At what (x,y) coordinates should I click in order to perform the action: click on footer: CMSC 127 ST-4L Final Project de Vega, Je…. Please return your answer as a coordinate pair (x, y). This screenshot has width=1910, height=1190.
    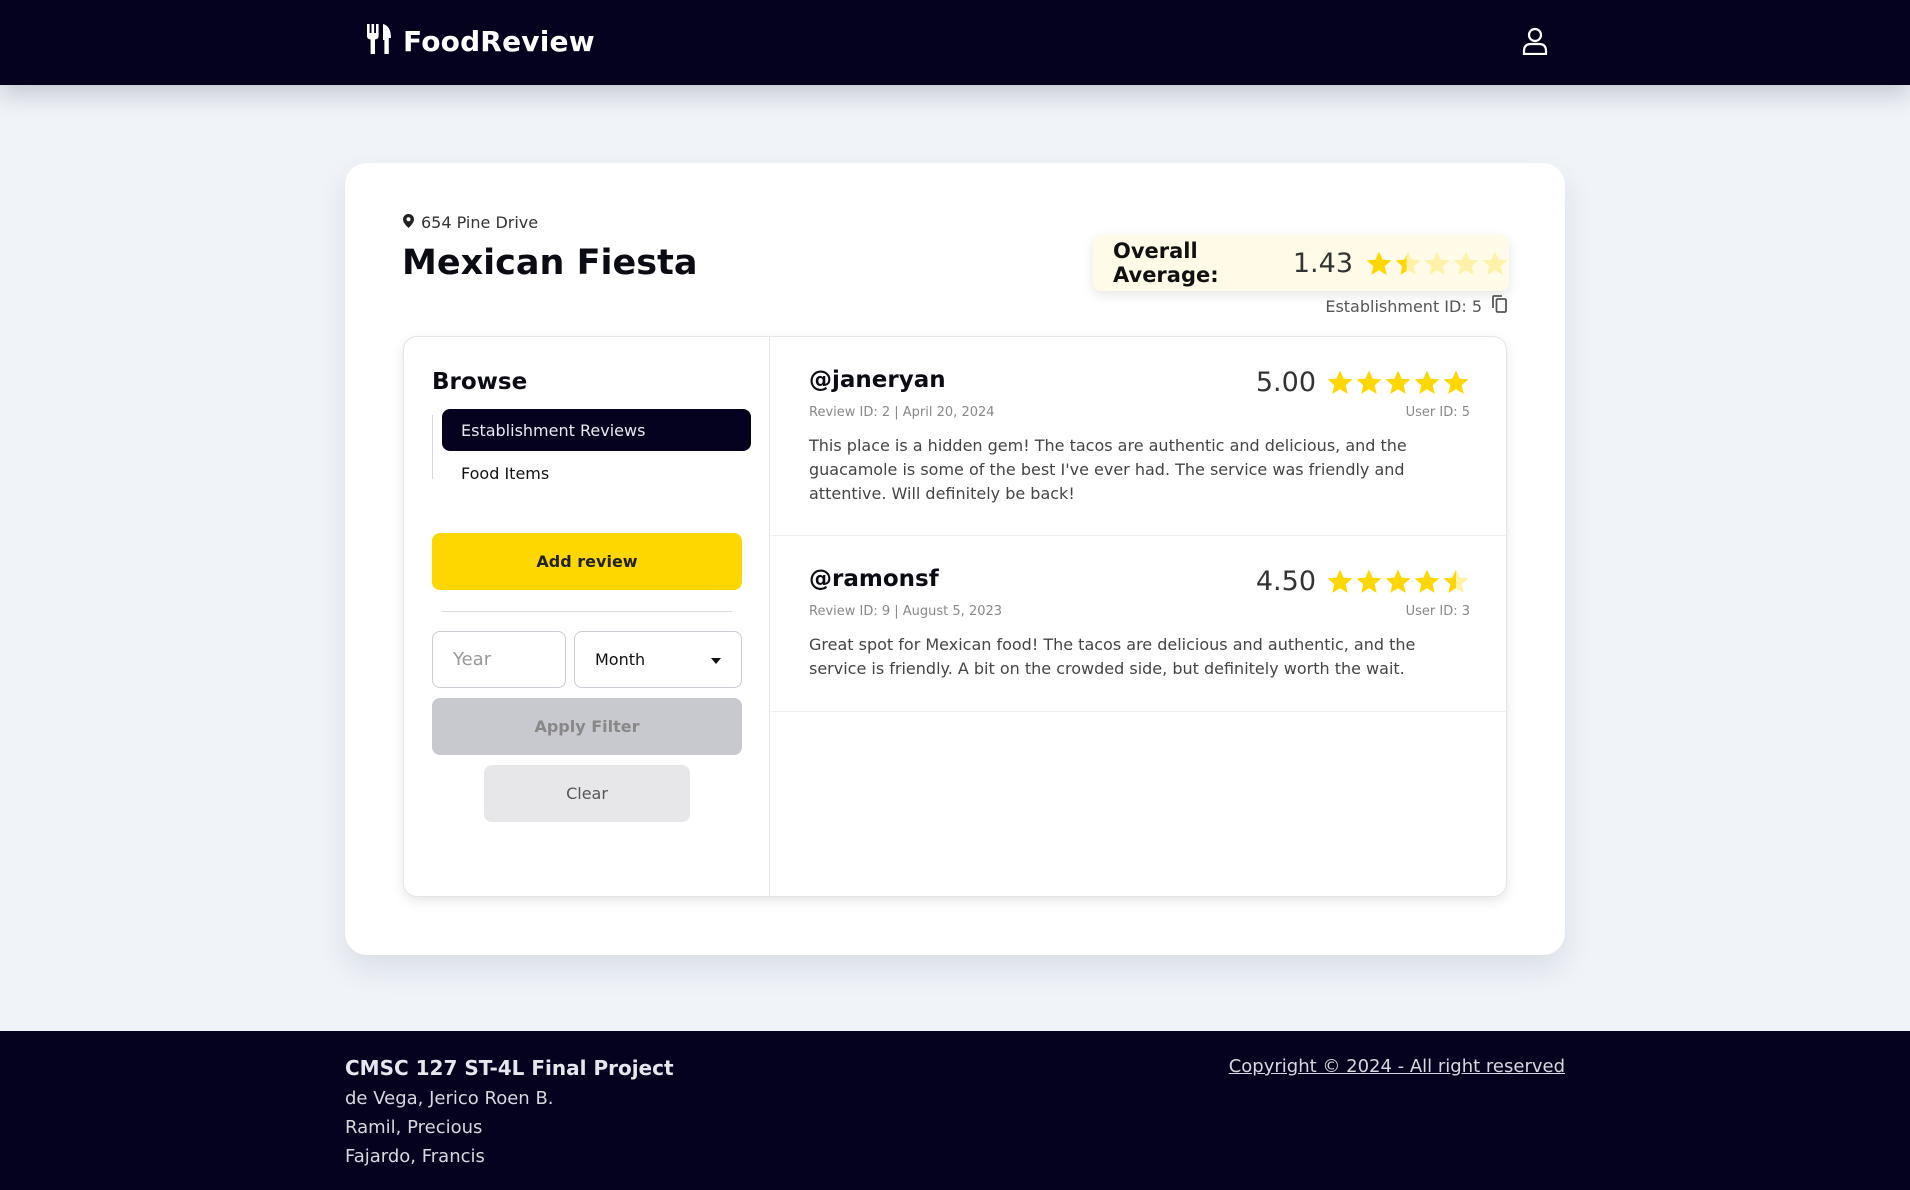
    Looking at the image, I should click on (955, 1110).